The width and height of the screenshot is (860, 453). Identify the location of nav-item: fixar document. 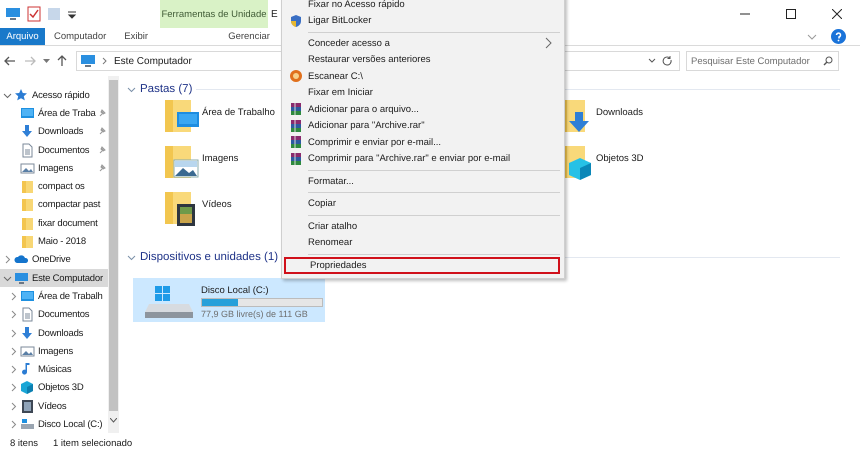
(54, 223).